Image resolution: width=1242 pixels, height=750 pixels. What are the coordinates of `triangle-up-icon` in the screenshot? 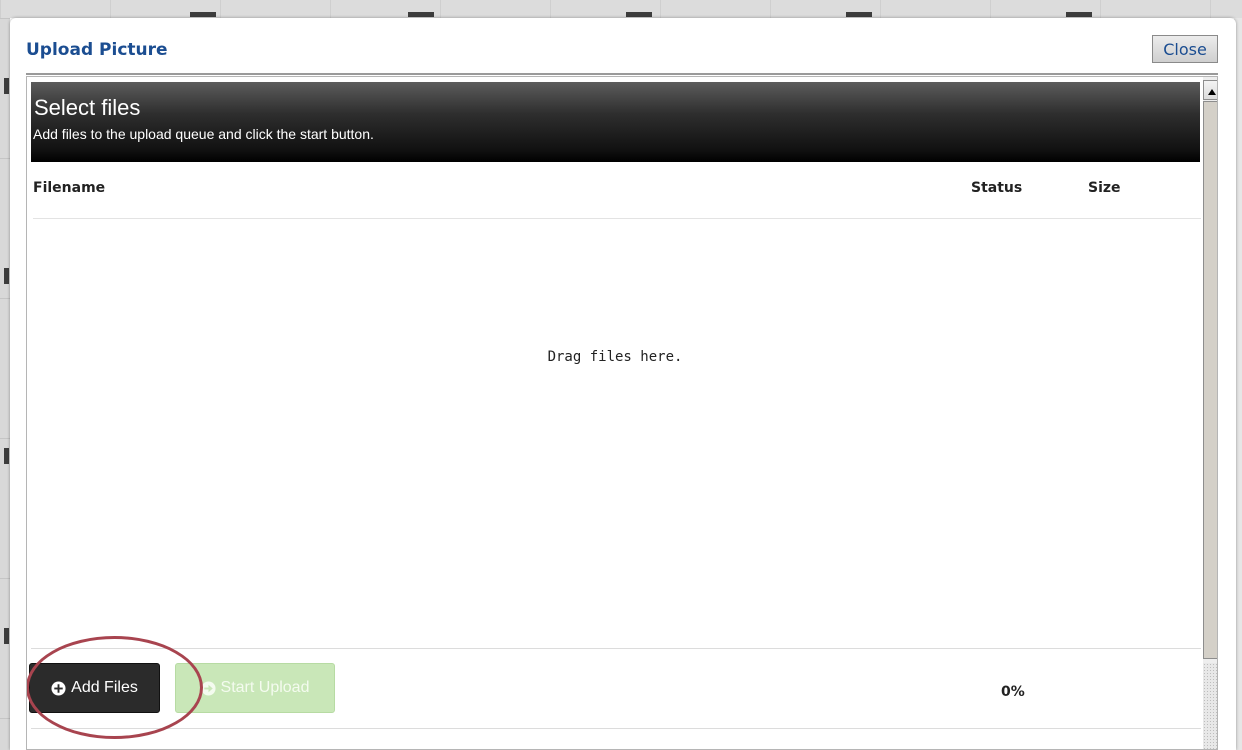 It's located at (1212, 90).